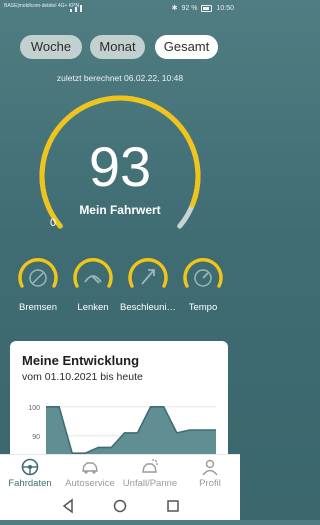  Describe the element at coordinates (120, 210) in the screenshot. I see `score-label: Mein Fahrwert` at that location.